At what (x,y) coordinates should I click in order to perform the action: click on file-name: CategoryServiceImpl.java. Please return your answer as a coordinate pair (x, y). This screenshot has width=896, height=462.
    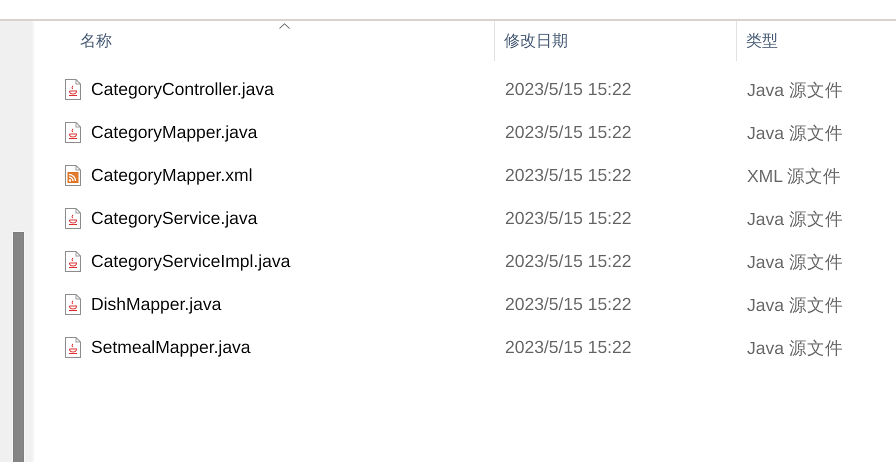
    Looking at the image, I should click on (190, 261).